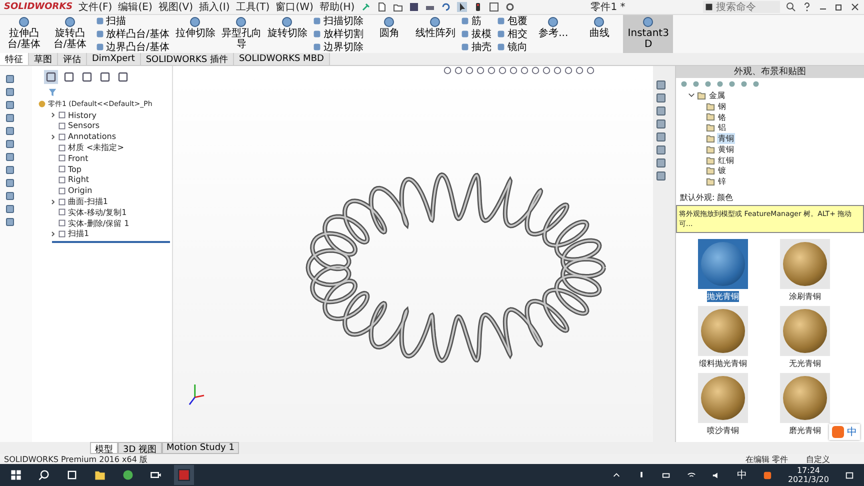  I want to click on tree-item: 镀, so click(722, 170).